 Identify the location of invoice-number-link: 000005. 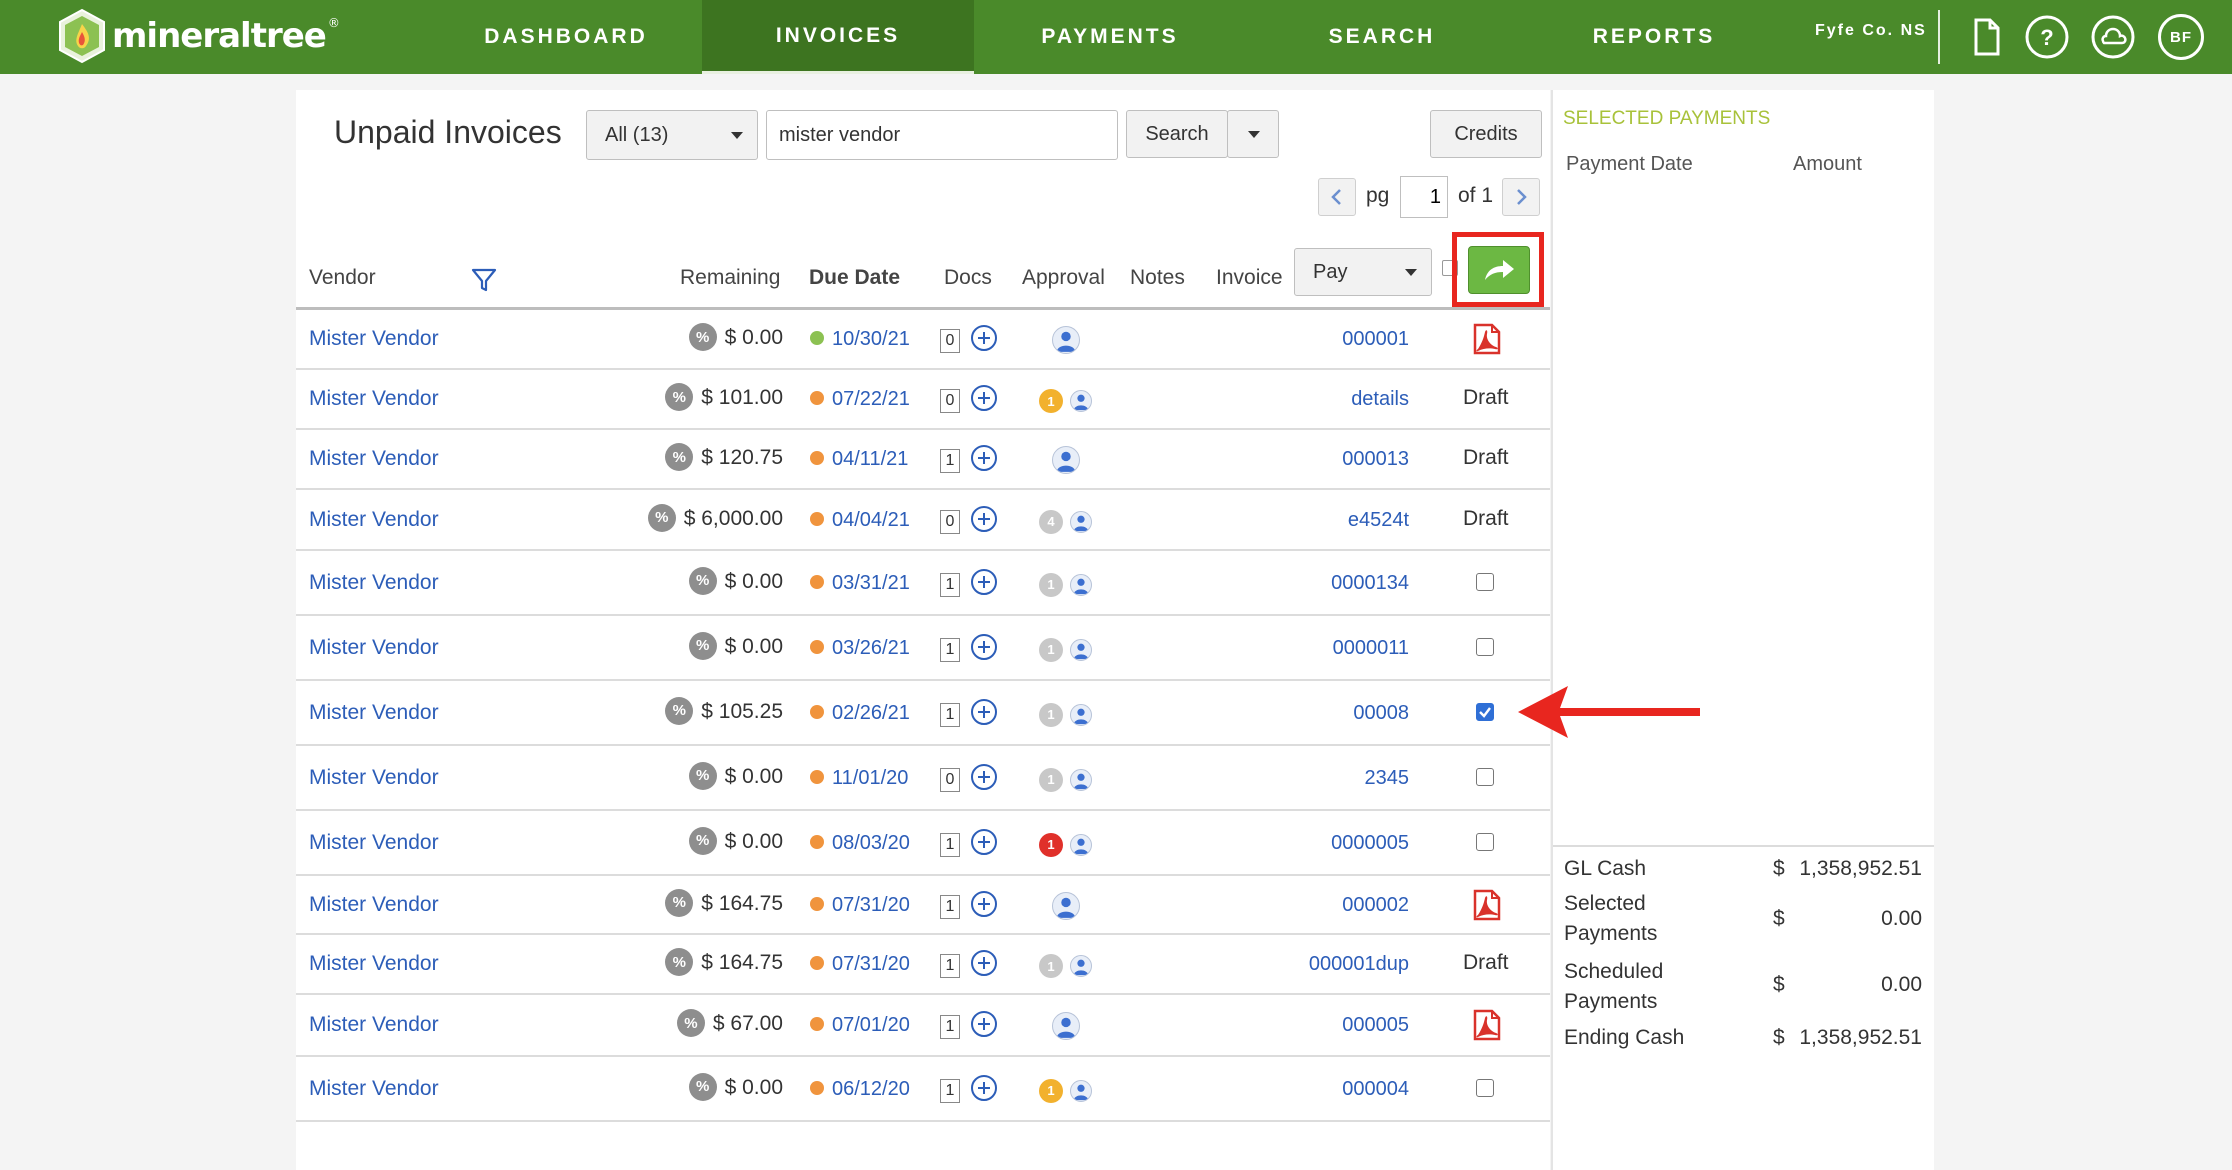
(1375, 1025).